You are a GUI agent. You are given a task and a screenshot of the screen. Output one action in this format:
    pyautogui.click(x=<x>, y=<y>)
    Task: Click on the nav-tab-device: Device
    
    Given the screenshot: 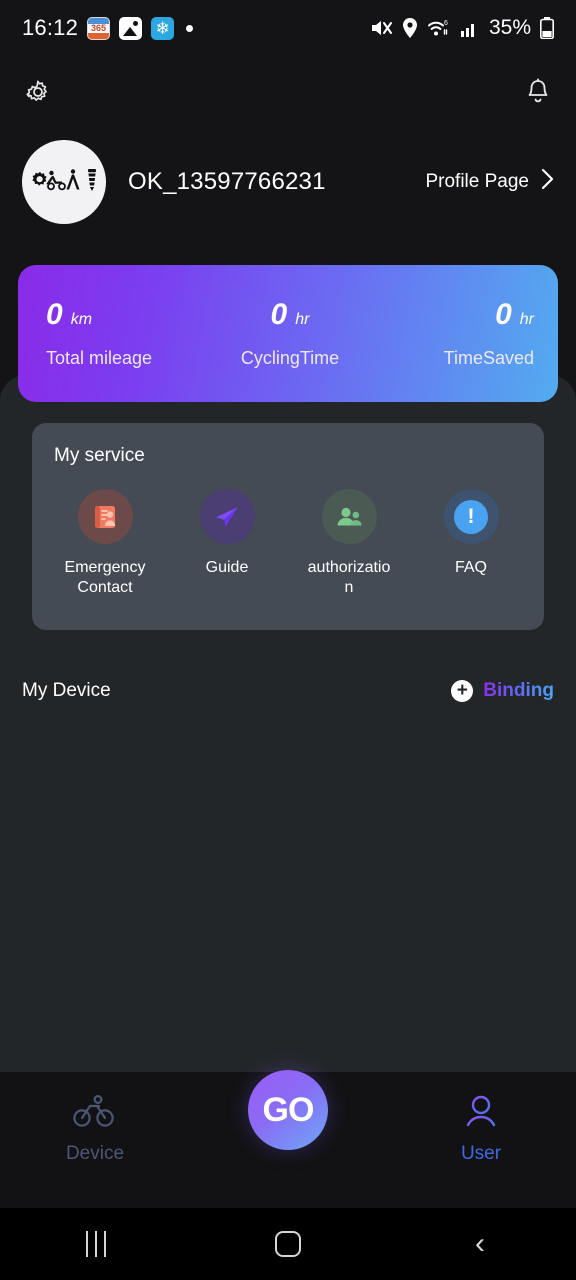 What is the action you would take?
    pyautogui.click(x=95, y=1129)
    